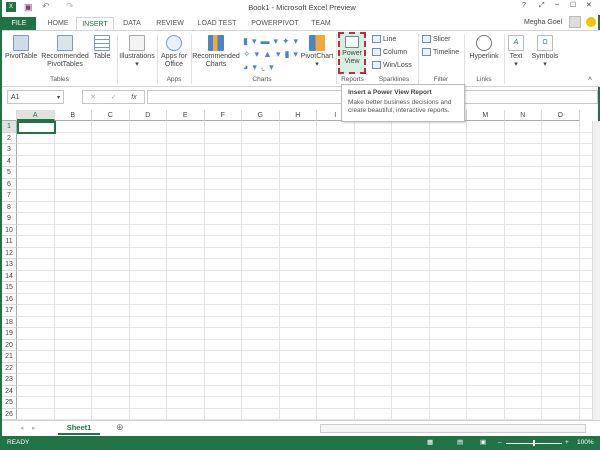 Image resolution: width=600 pixels, height=450 pixels. I want to click on zoom-in-icon: +, so click(567, 443).